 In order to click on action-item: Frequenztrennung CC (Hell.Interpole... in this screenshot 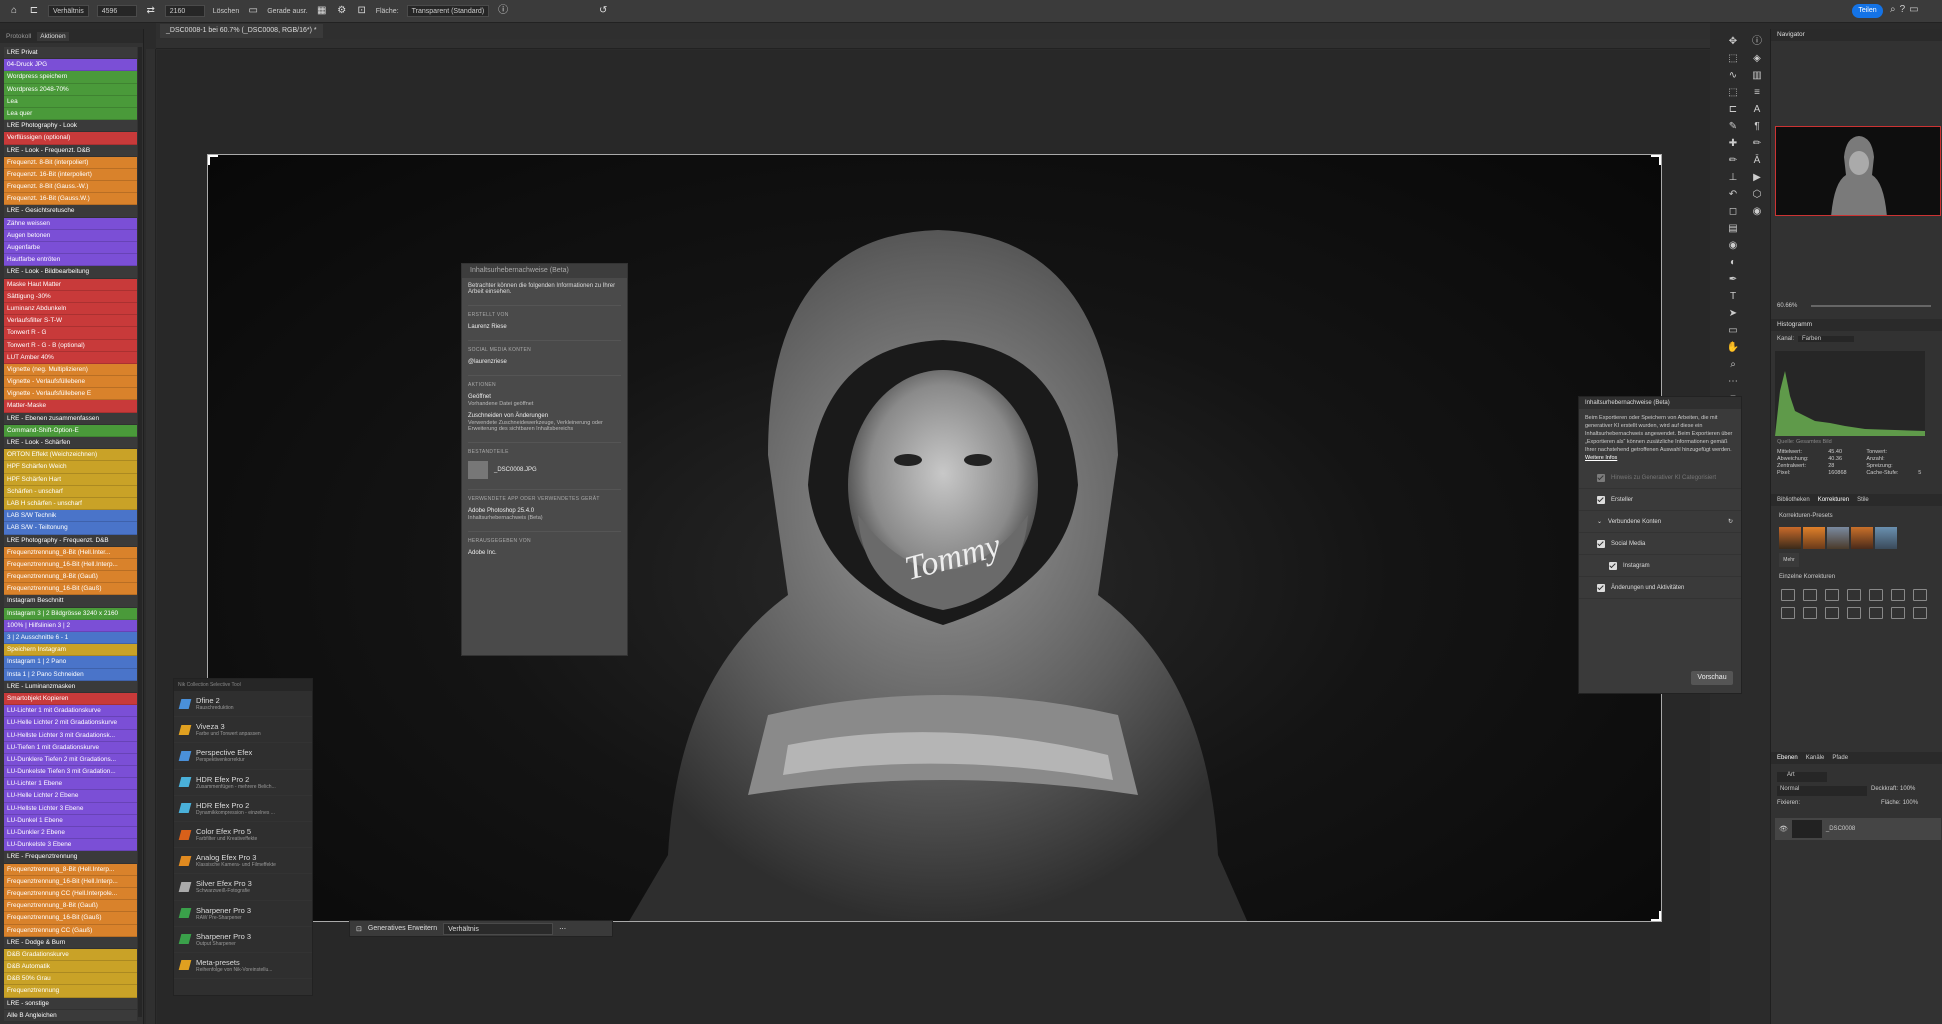, I will do `click(70, 894)`.